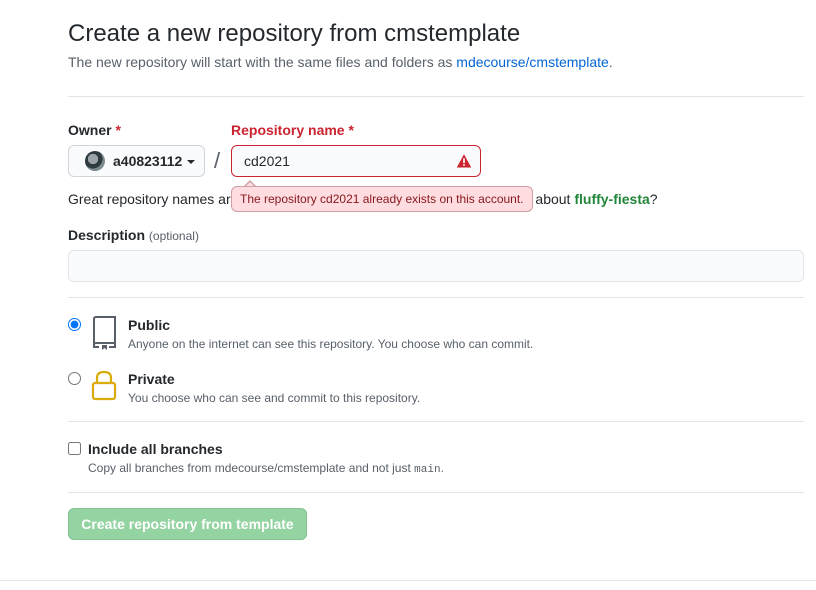  What do you see at coordinates (149, 325) in the screenshot?
I see `public-option-title: Public` at bounding box center [149, 325].